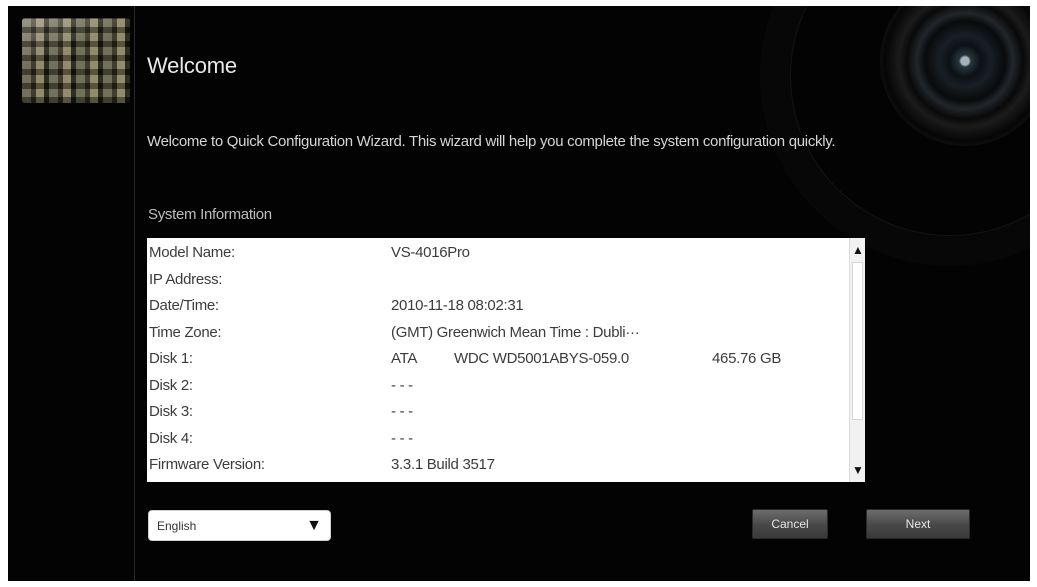 The height and width of the screenshot is (587, 1037). Describe the element at coordinates (497, 253) in the screenshot. I see `info-row-model-name: Model Name: VS-4016Pro` at that location.